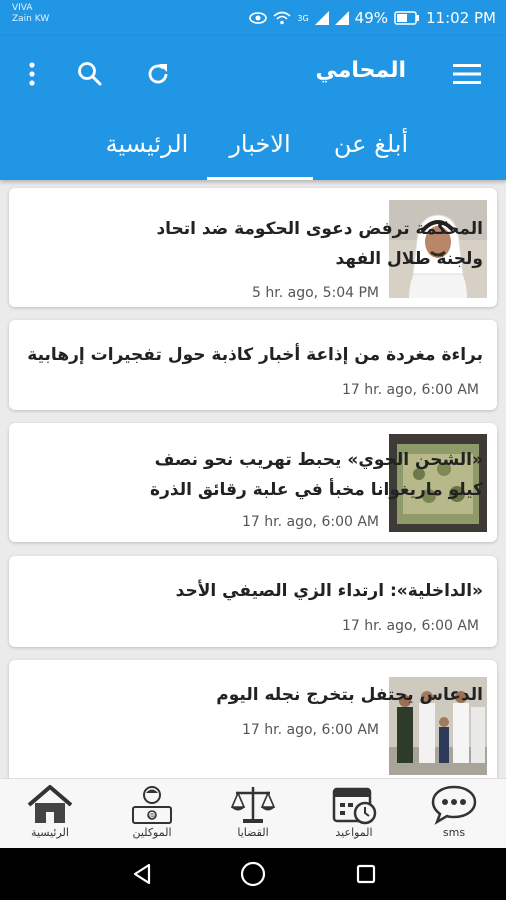  I want to click on carrier-name-secondary: Zain KW, so click(31, 19).